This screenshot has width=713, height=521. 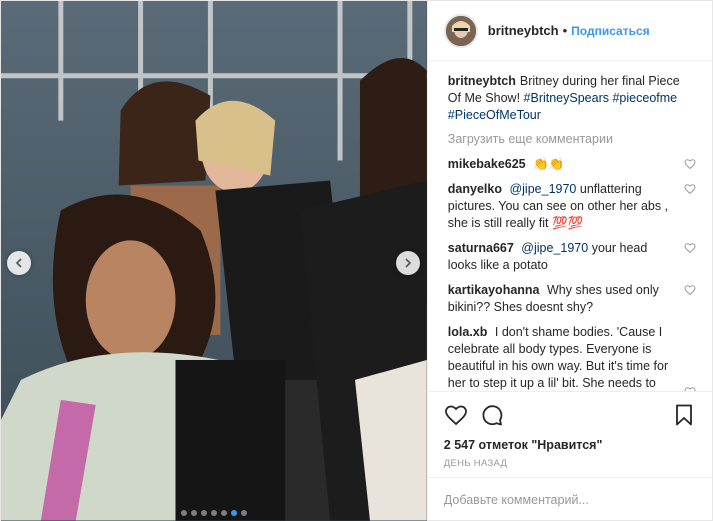 I want to click on chevron-right-icon, so click(x=408, y=263).